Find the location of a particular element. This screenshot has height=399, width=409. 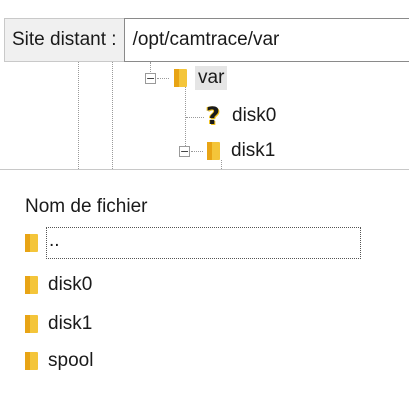

remote-path-input: /opt/camtrace/var is located at coordinates (266, 40).